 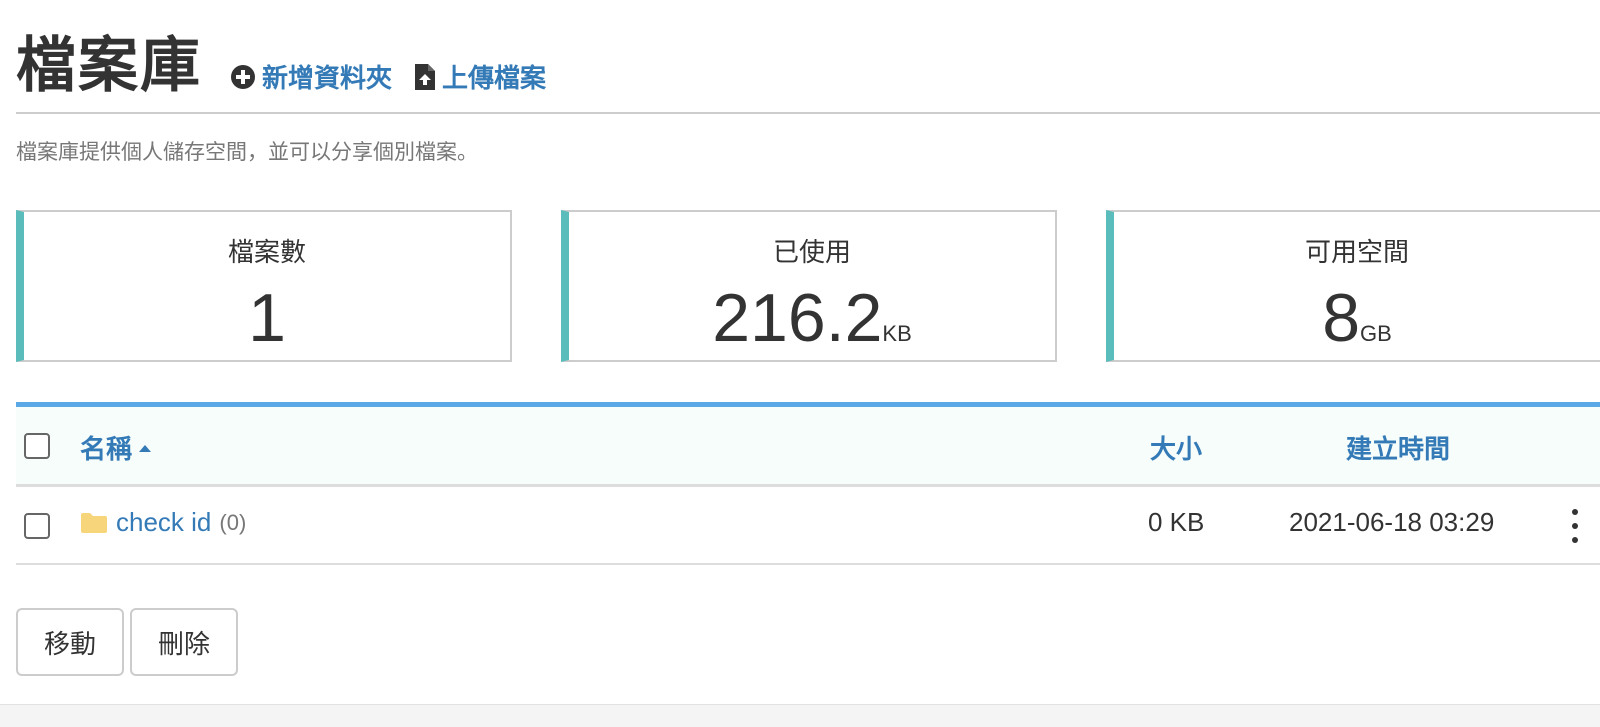 What do you see at coordinates (808, 447) in the screenshot?
I see `table-header: 名稱 大小 建立時間` at bounding box center [808, 447].